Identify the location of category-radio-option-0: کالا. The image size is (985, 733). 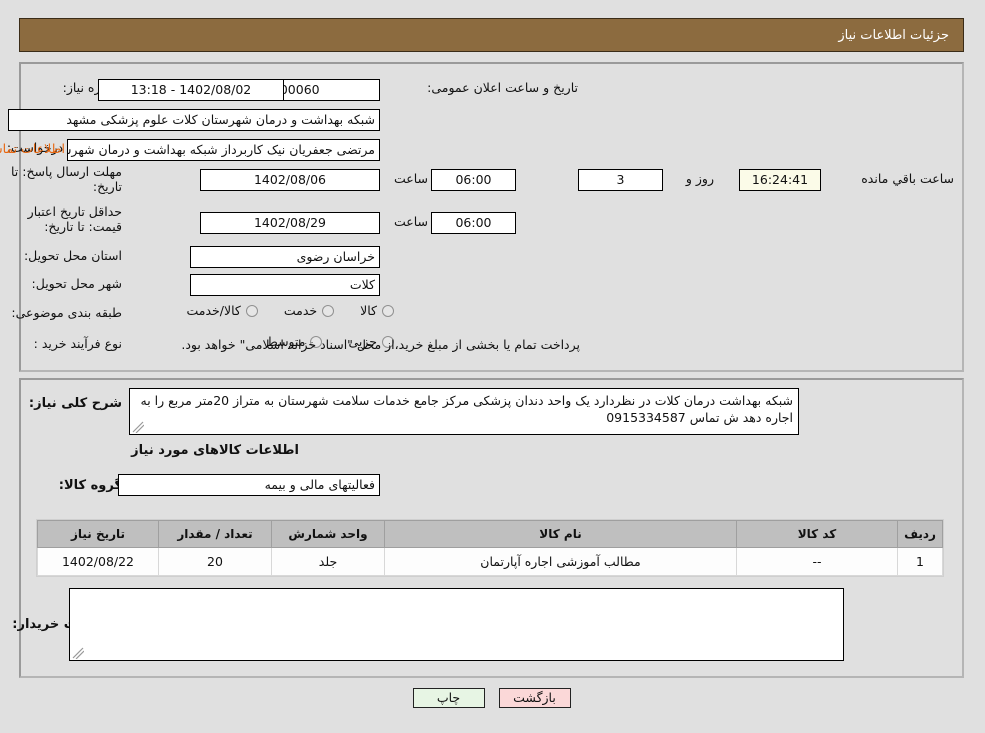
(378, 310).